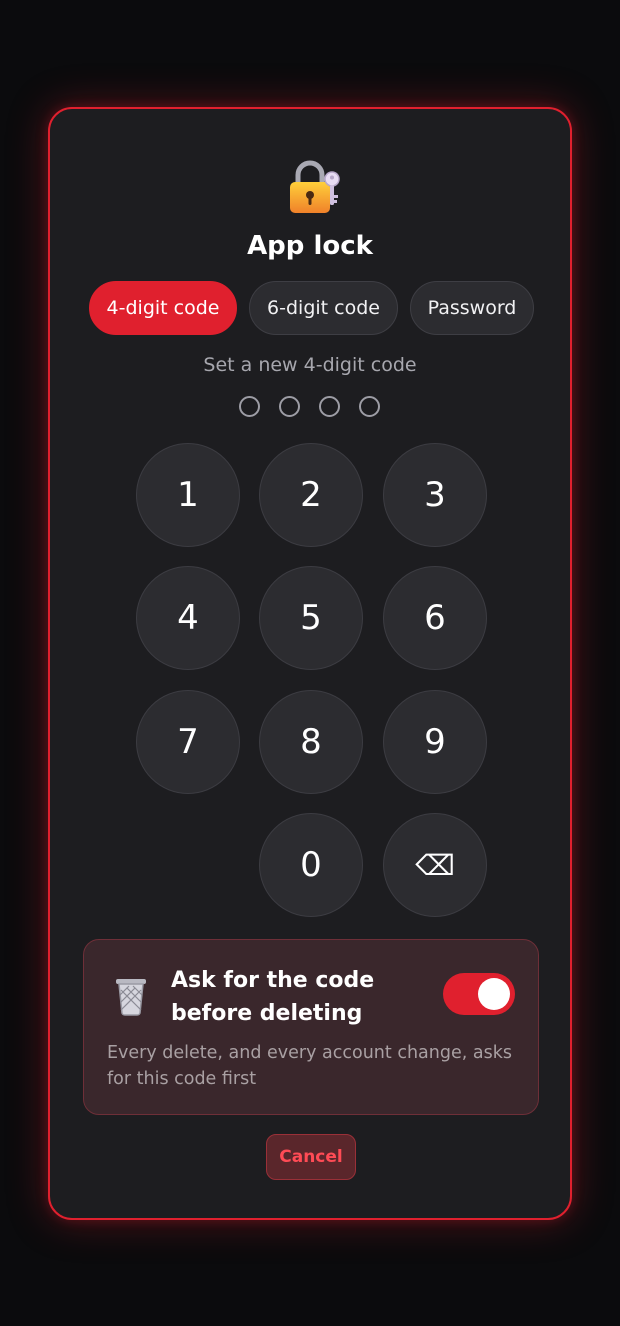 The width and height of the screenshot is (620, 1326). I want to click on key-8: 8, so click(311, 742).